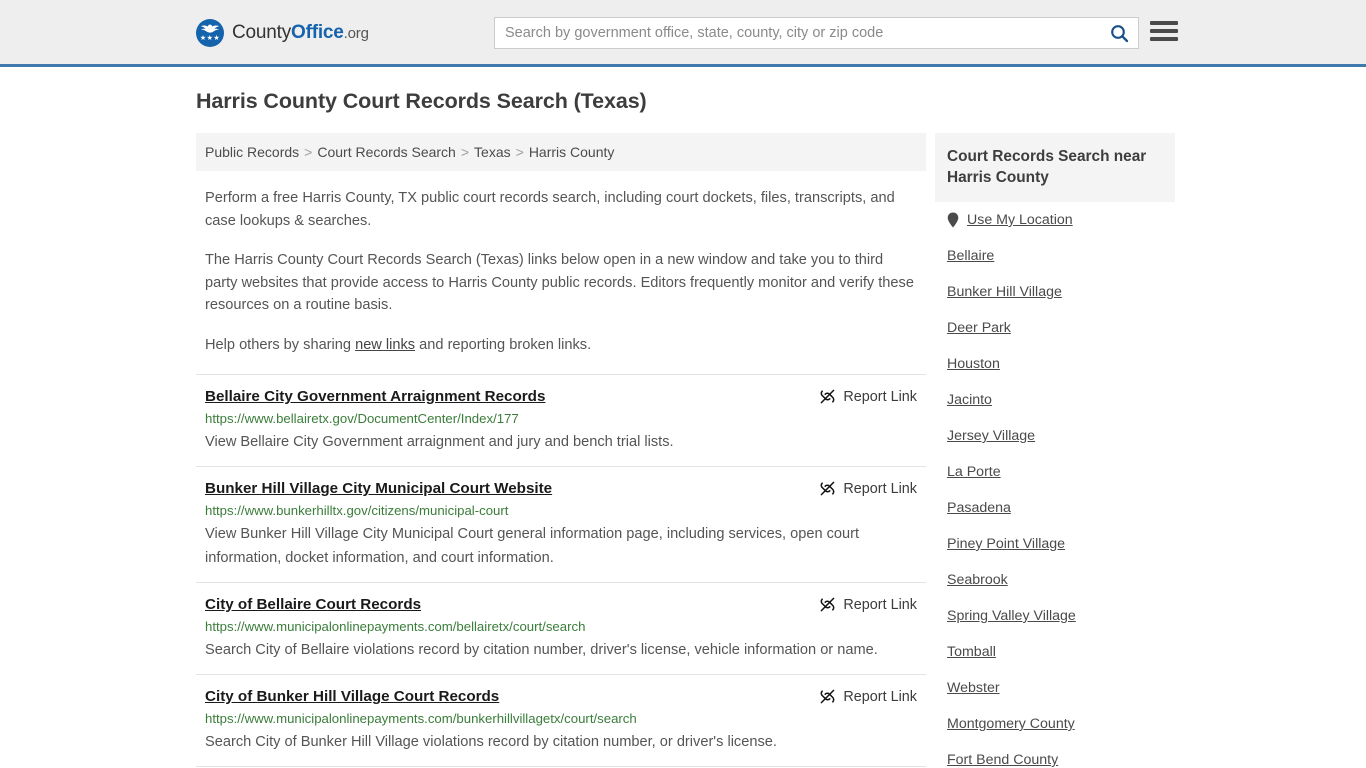 The width and height of the screenshot is (1366, 768). What do you see at coordinates (973, 688) in the screenshot?
I see `sidebar-link: Webster` at bounding box center [973, 688].